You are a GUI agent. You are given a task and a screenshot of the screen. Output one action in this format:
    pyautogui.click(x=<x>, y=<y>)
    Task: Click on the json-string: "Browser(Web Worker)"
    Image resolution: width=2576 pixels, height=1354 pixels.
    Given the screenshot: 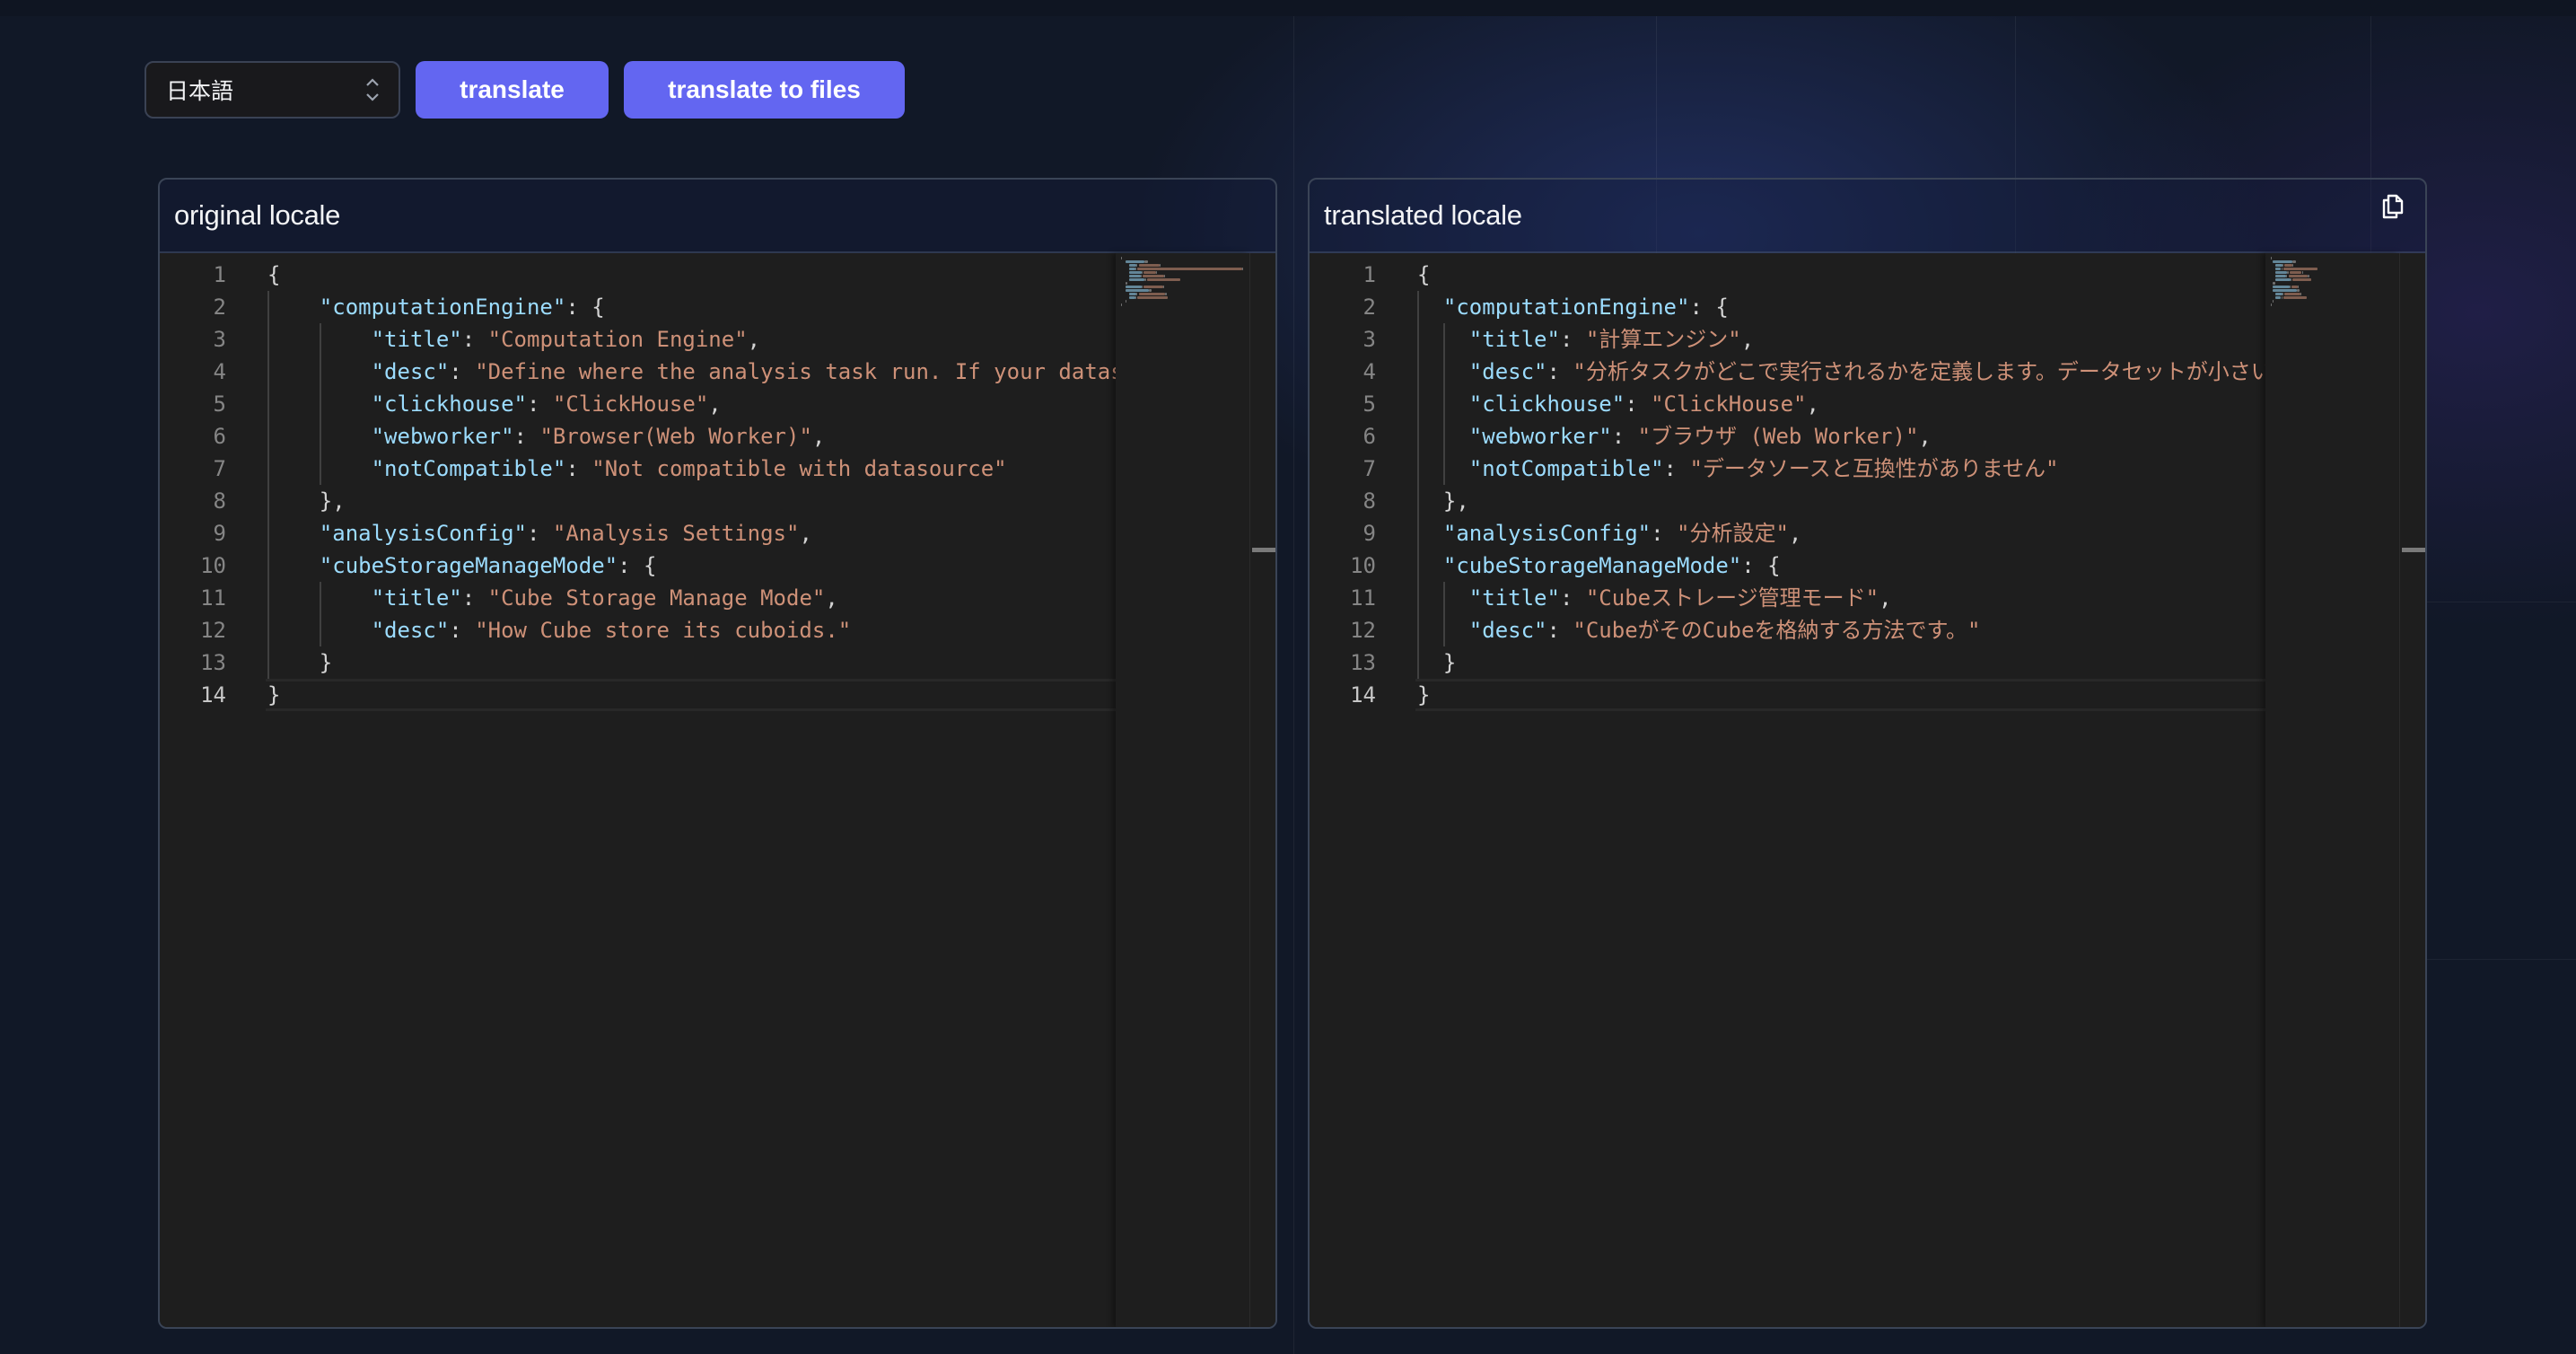 What is the action you would take?
    pyautogui.click(x=675, y=436)
    